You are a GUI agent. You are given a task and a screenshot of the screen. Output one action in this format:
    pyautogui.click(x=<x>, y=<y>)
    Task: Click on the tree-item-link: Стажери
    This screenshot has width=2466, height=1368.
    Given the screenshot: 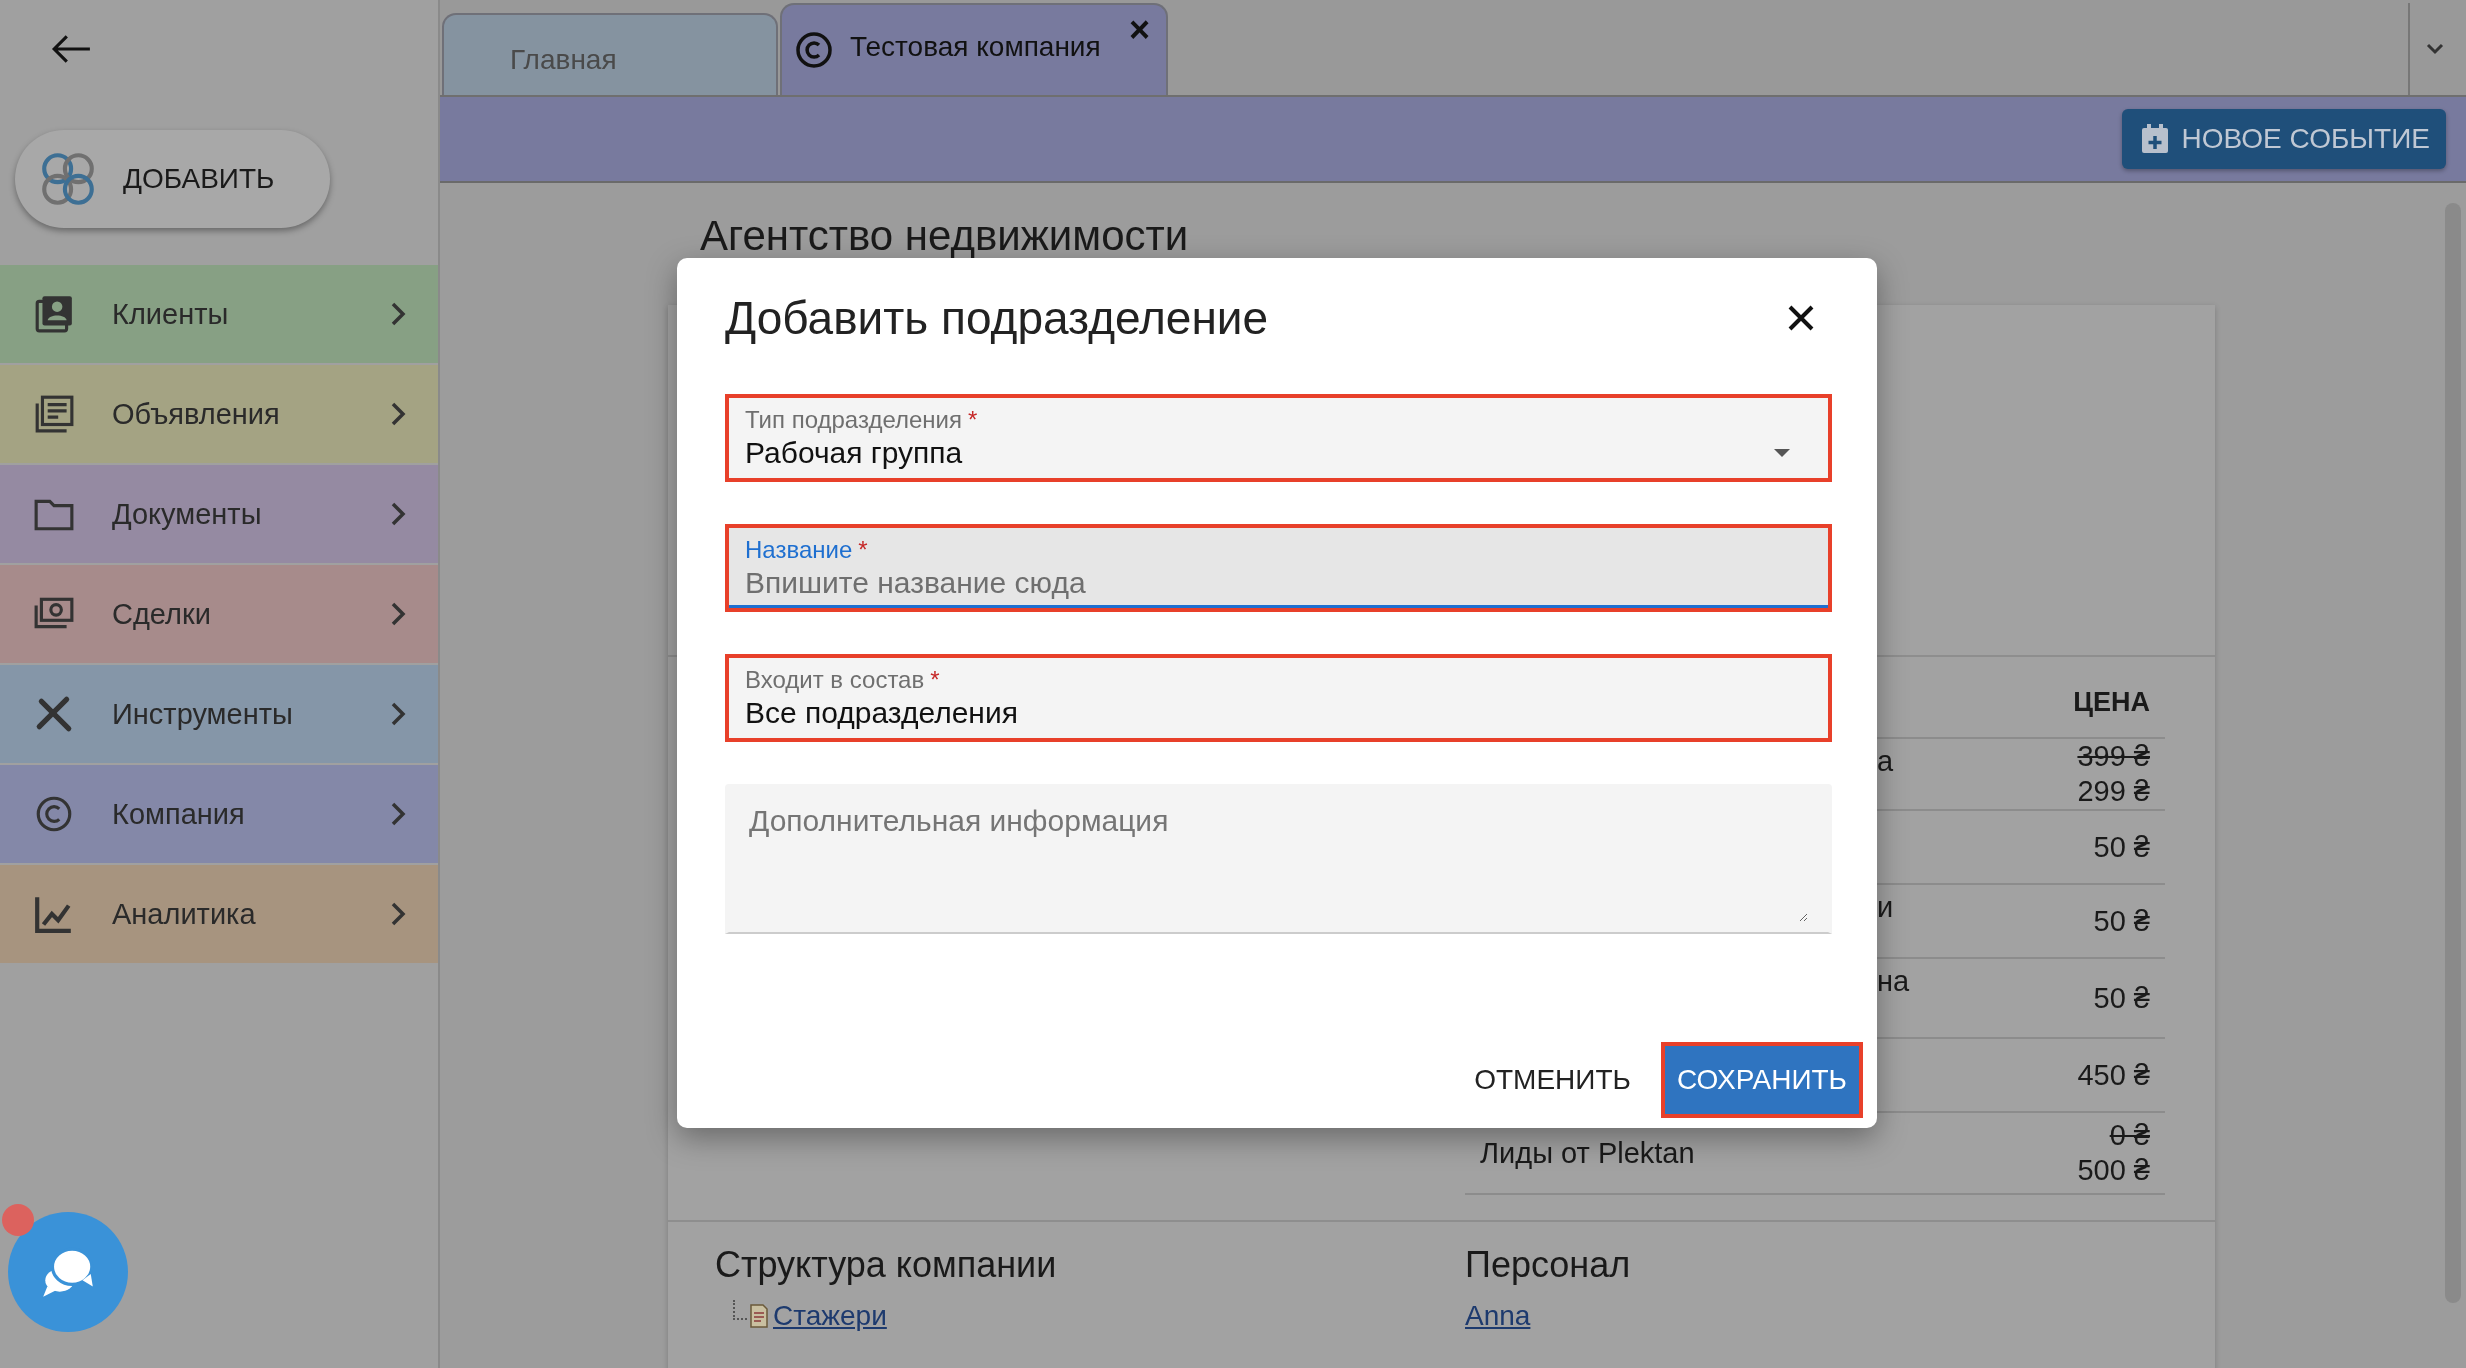 What is the action you would take?
    pyautogui.click(x=830, y=1316)
    